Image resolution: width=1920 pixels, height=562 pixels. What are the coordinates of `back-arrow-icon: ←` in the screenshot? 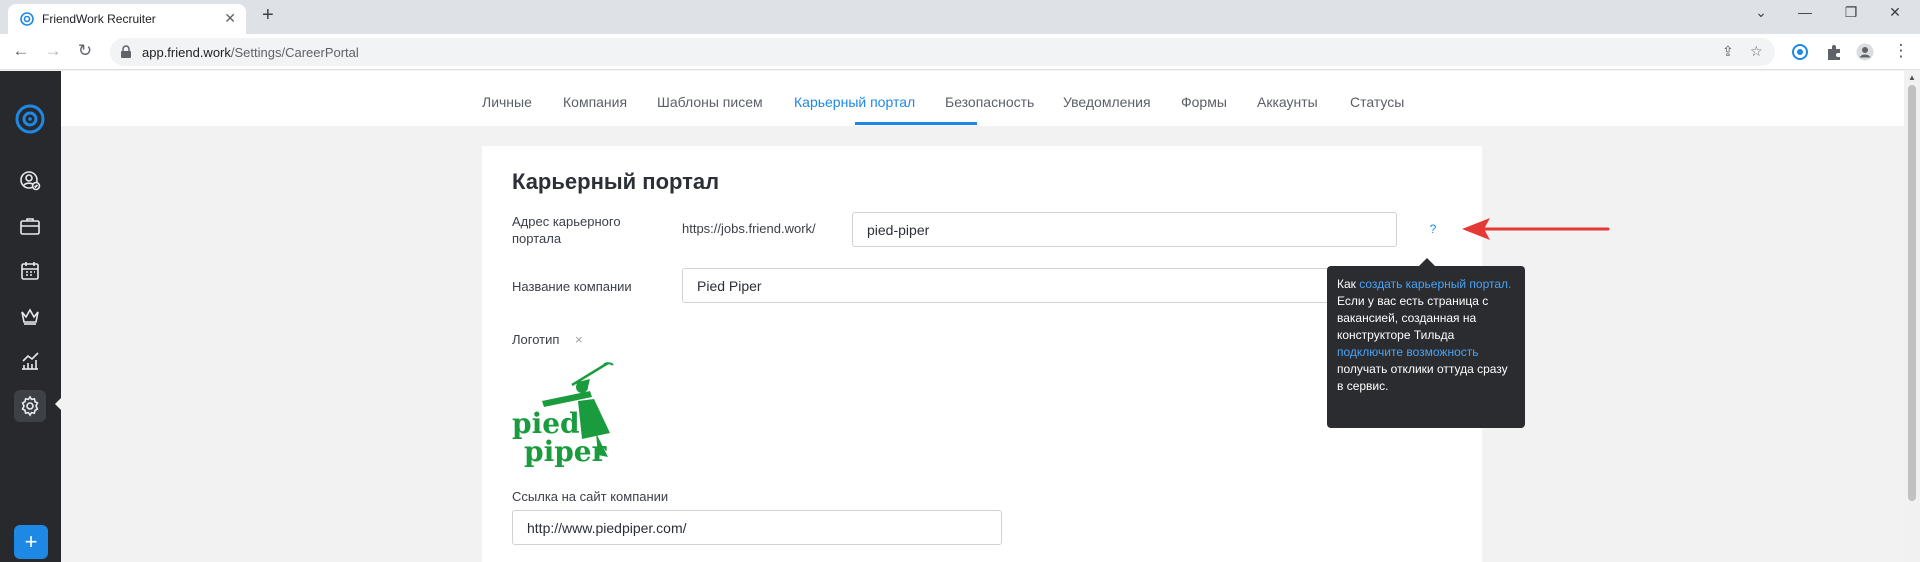 It's located at (21, 51).